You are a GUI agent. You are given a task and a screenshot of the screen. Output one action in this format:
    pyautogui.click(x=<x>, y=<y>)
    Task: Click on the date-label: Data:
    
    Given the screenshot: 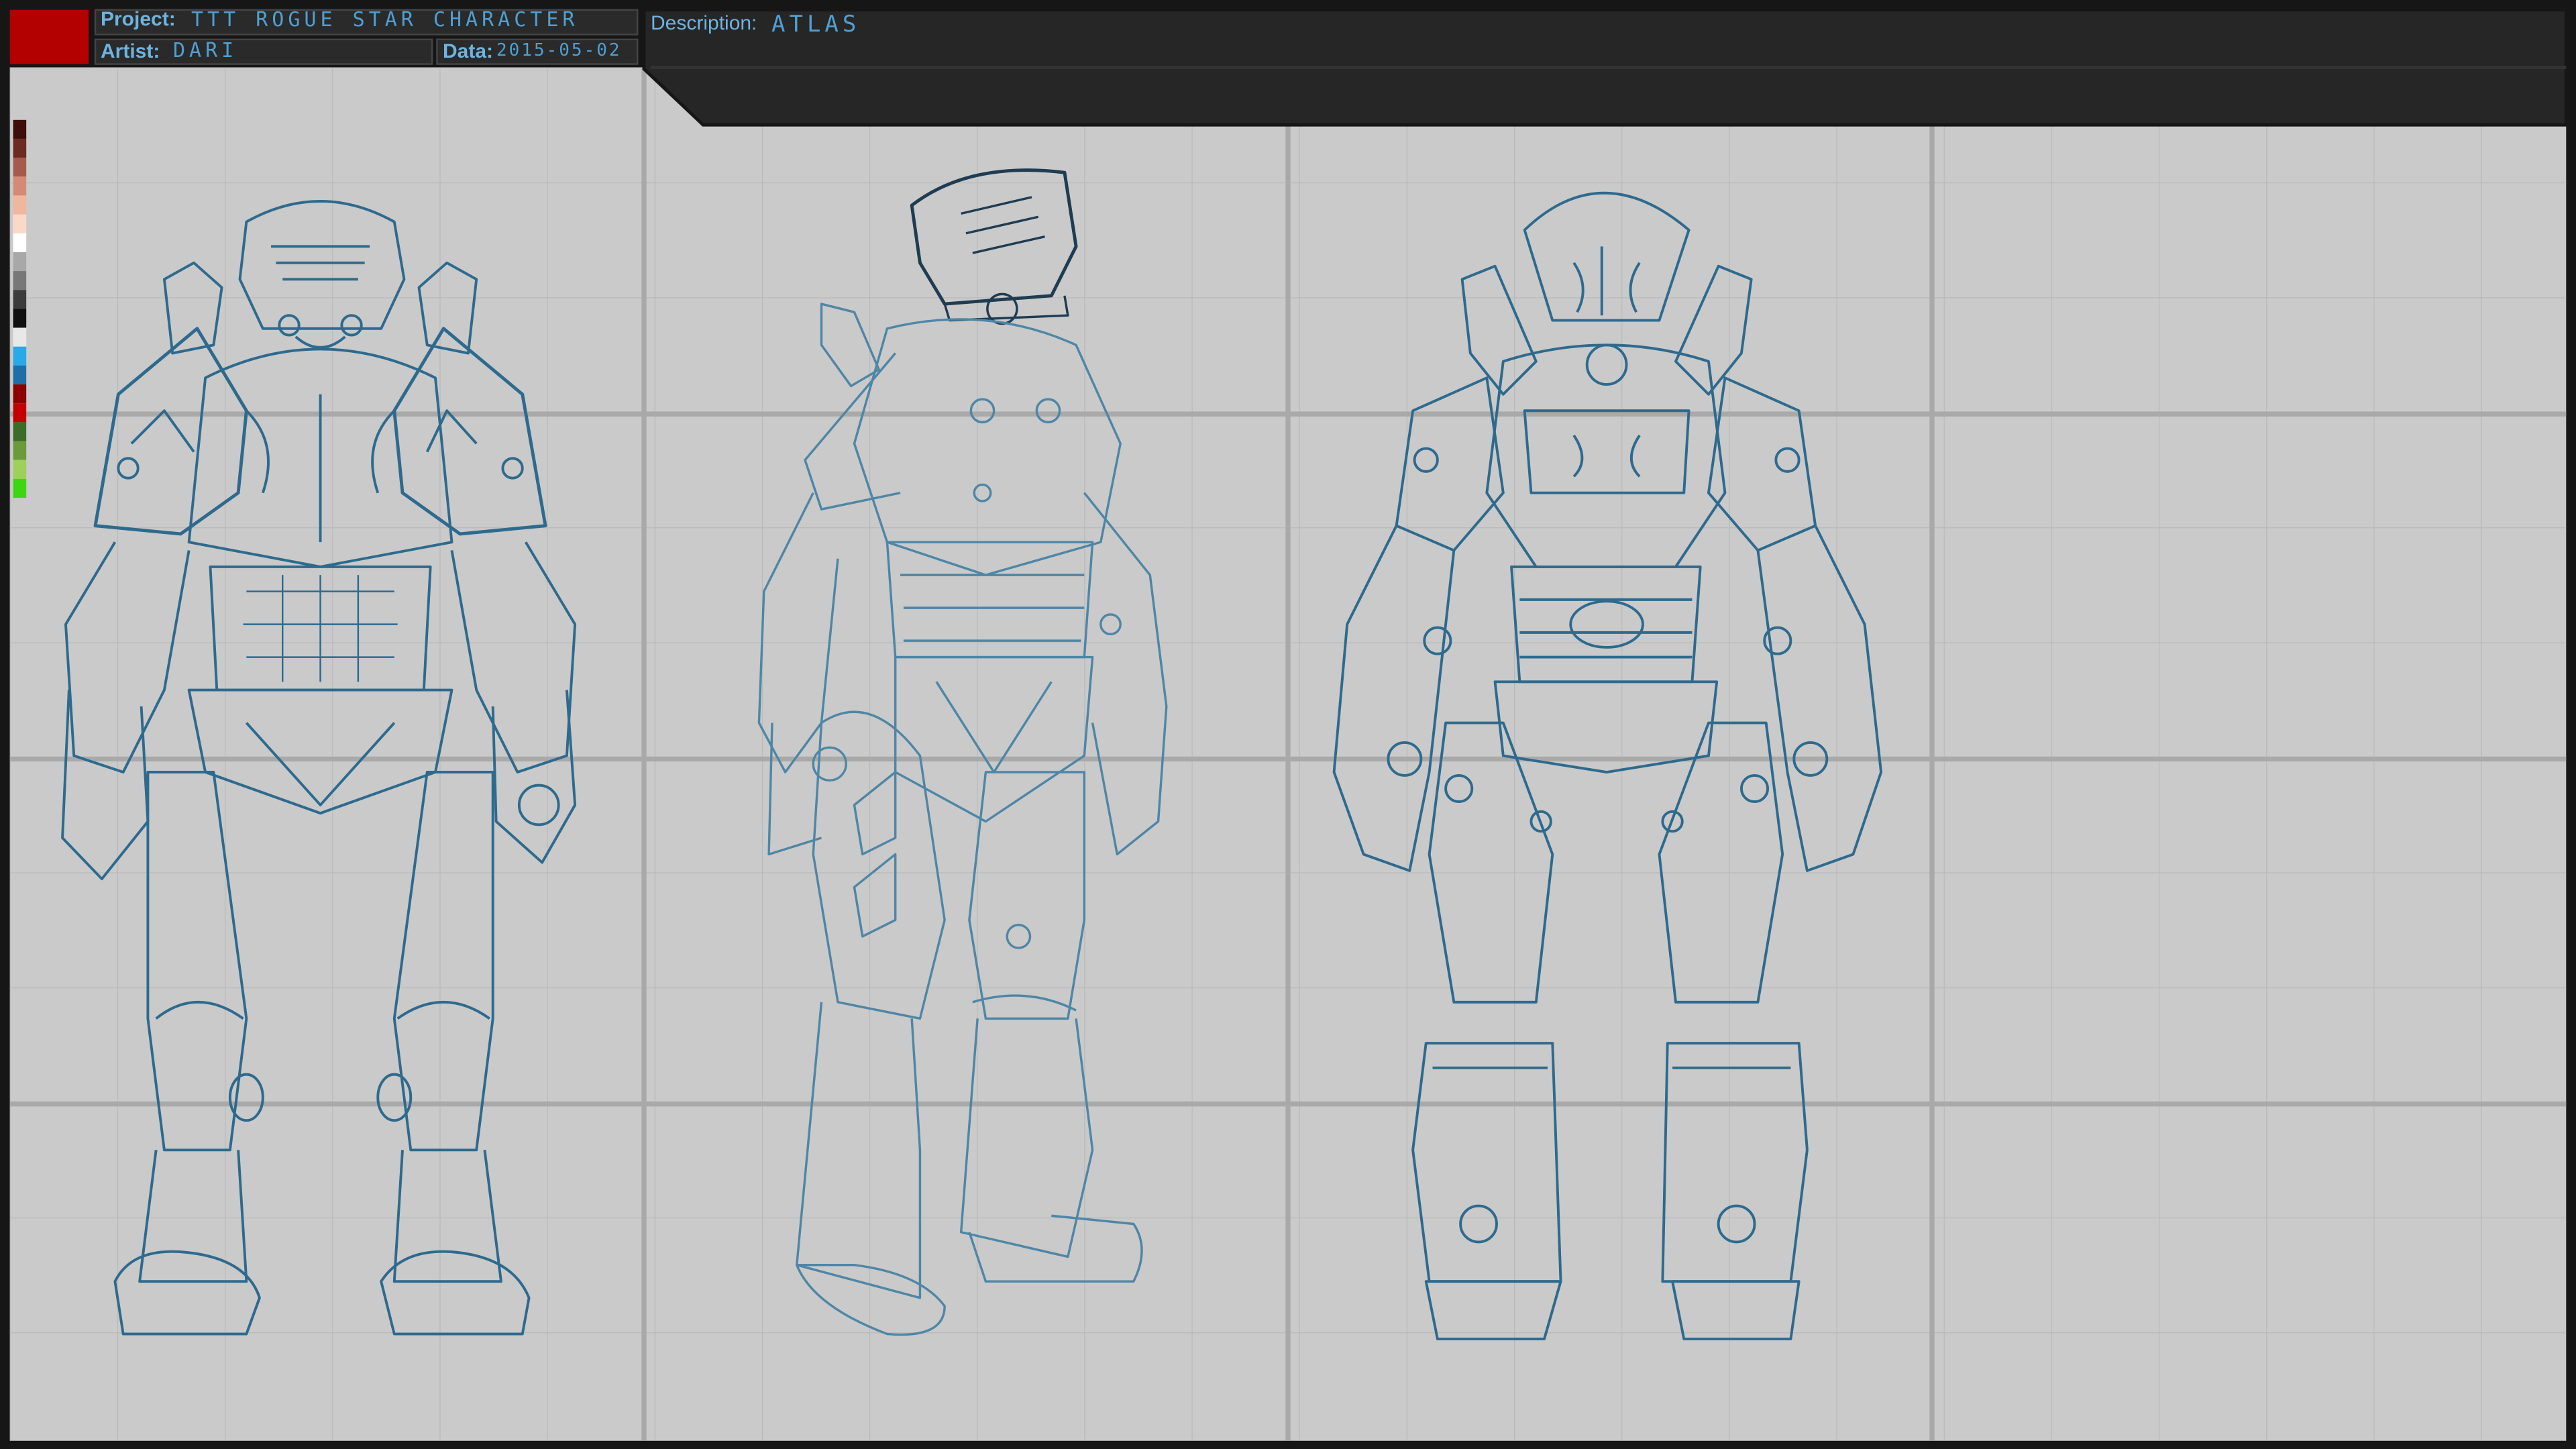 What is the action you would take?
    pyautogui.click(x=468, y=51)
    